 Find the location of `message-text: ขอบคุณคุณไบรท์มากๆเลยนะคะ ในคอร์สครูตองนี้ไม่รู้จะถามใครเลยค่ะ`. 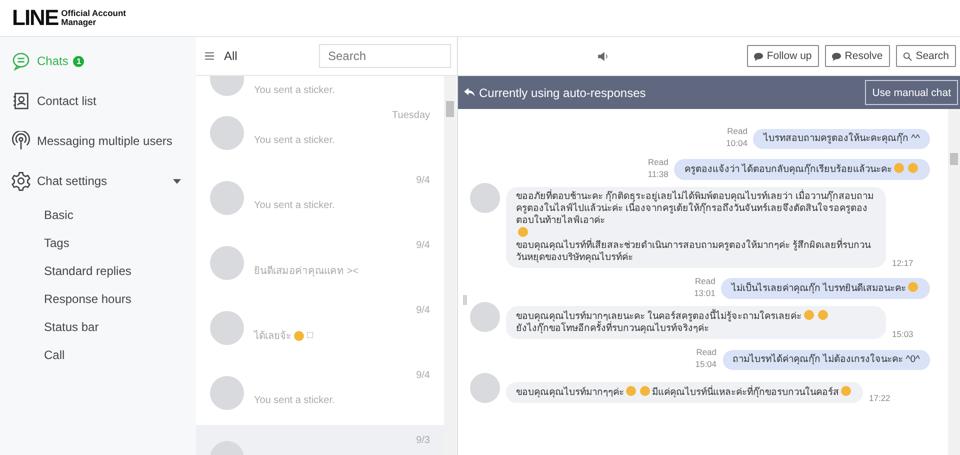

message-text: ขอบคุณคุณไบรท์มากๆเลยนะคะ ในคอร์สครูตองนี้ไม่รู้จะถามใครเลยค่ะ is located at coordinates (659, 316).